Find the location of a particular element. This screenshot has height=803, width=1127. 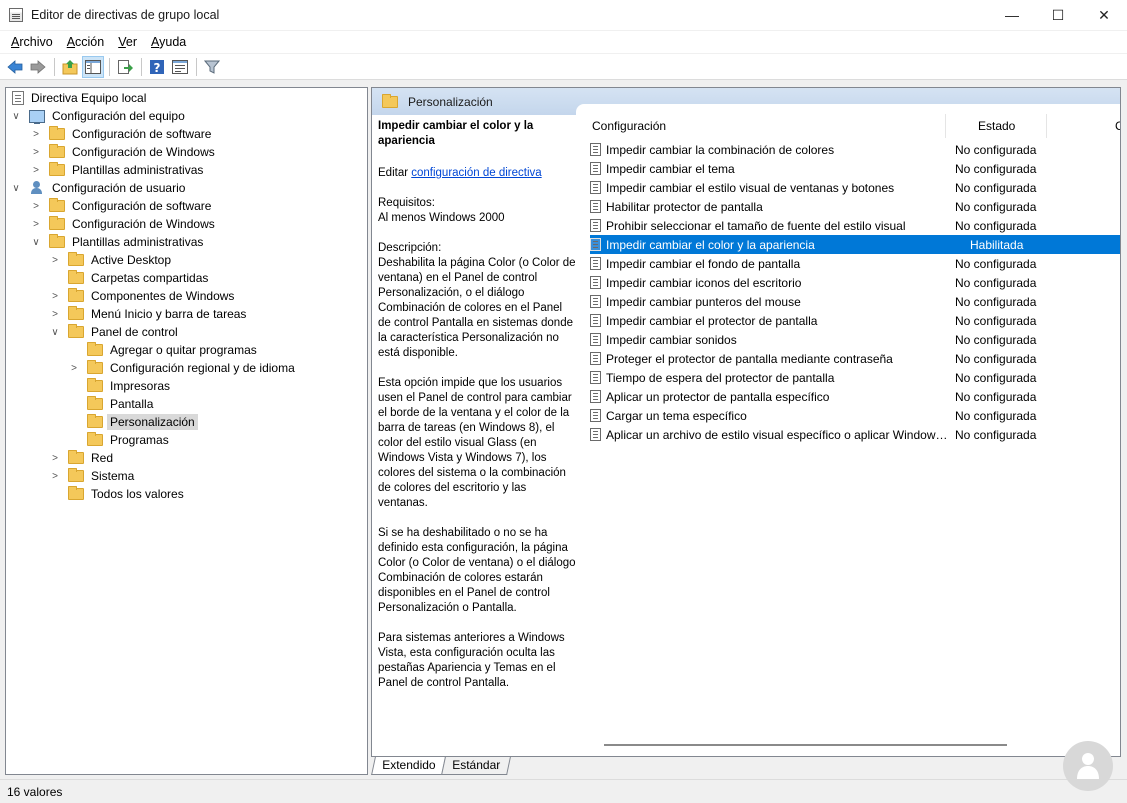

tree-item-network: > Red is located at coordinates (82, 458).